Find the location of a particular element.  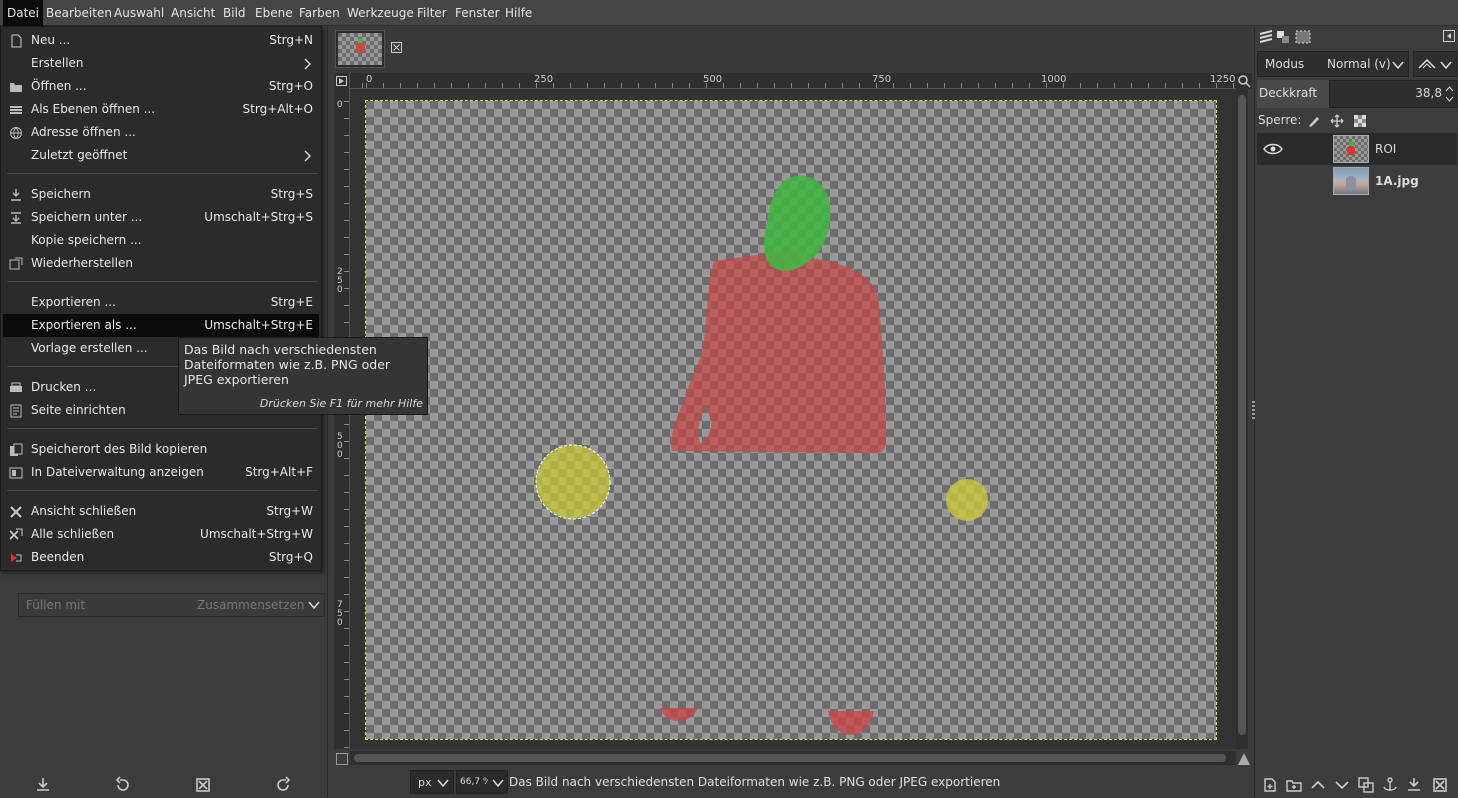

horizontal-scroll-thumb is located at coordinates (790, 758).